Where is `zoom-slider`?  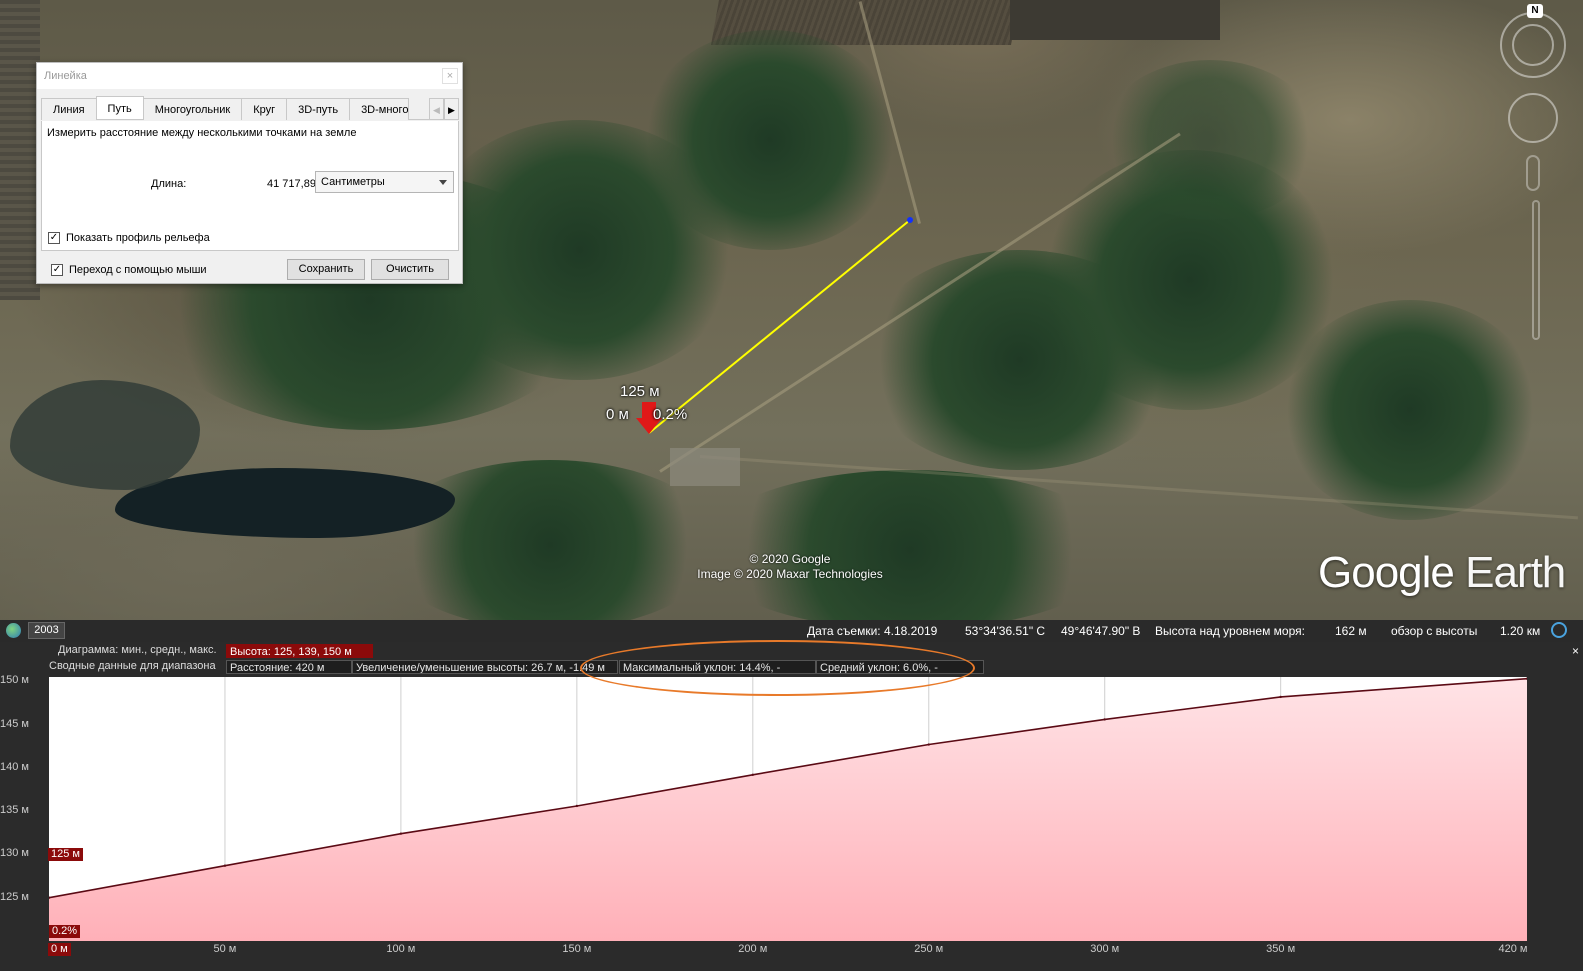 zoom-slider is located at coordinates (1536, 270).